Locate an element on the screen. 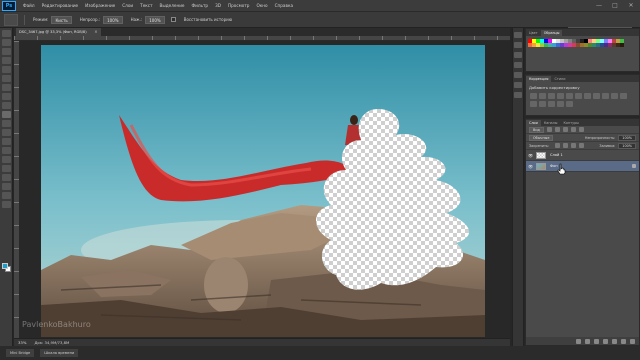 This screenshot has height=360, width=640. pixel-filter-icon is located at coordinates (549, 129).